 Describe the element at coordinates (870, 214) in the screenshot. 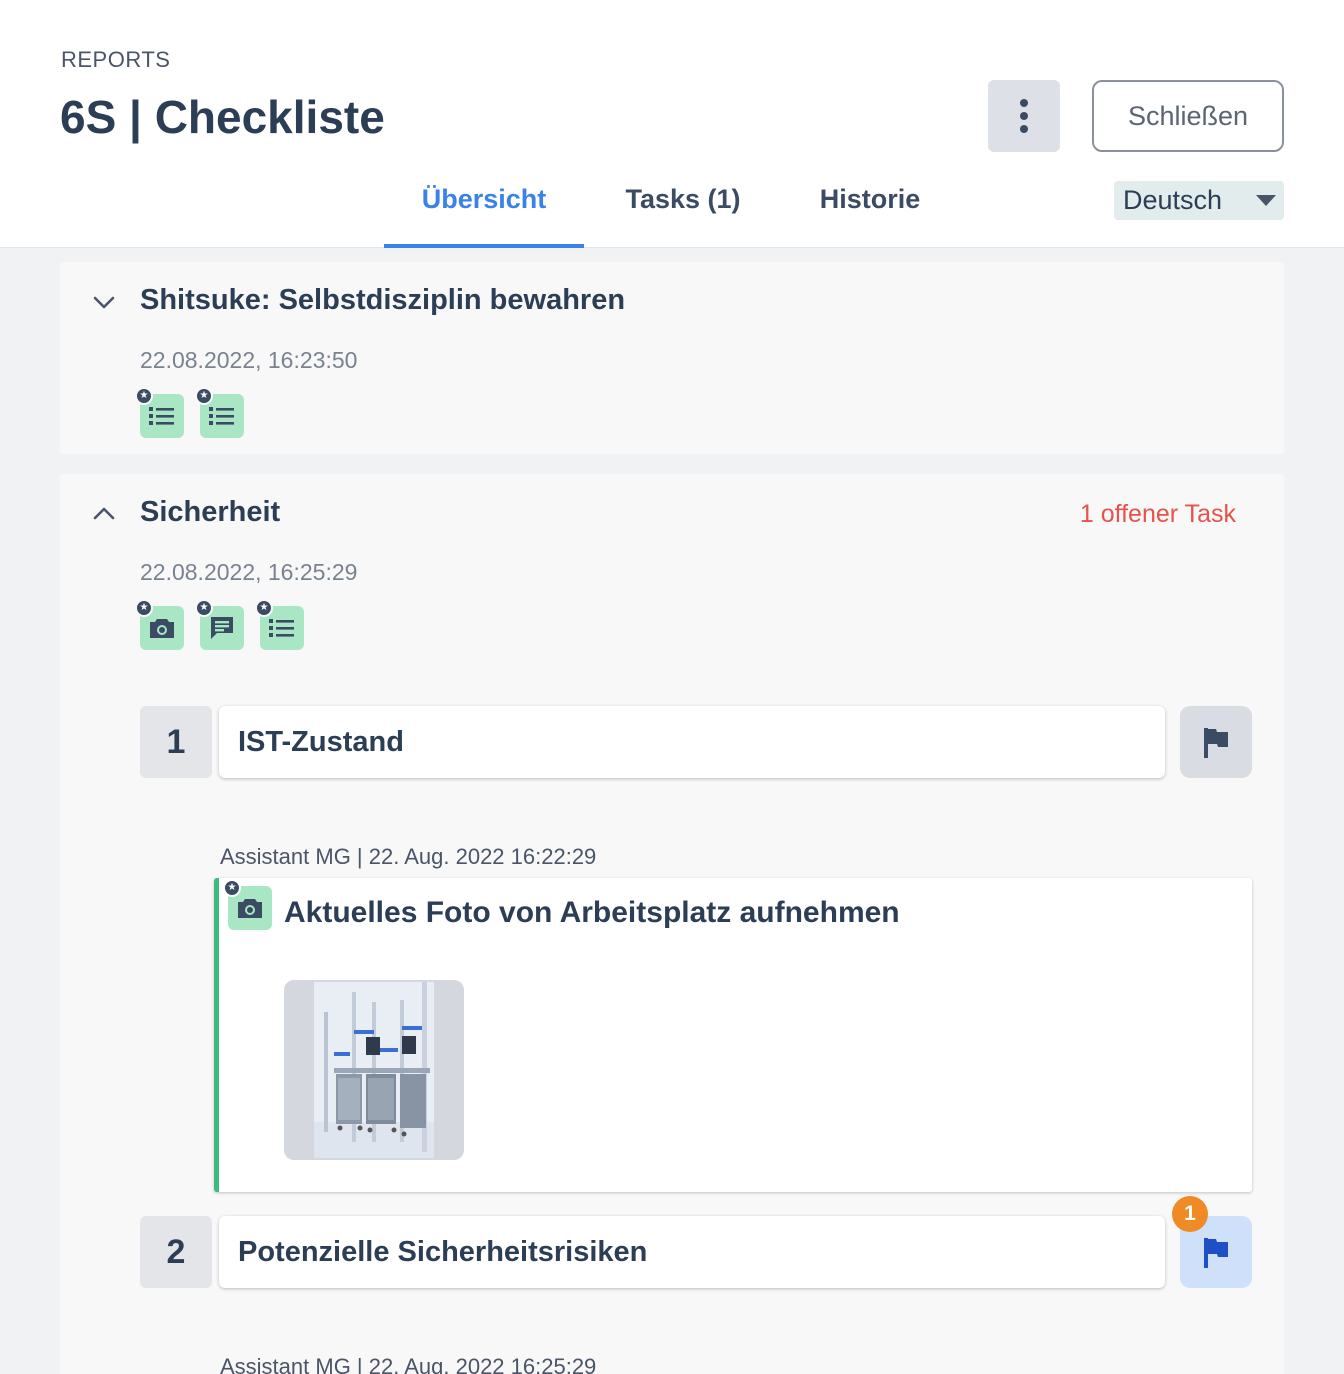

I see `tab-history: Historie` at that location.